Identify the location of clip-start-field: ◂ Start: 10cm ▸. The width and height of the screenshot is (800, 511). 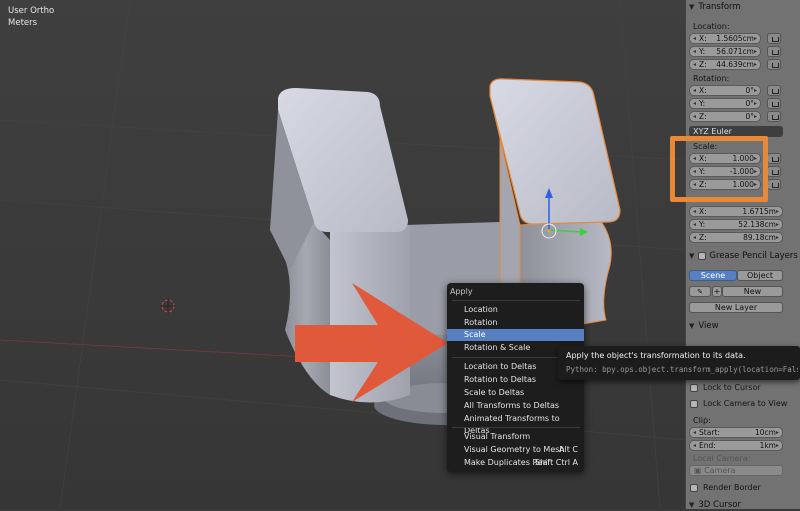
(736, 432).